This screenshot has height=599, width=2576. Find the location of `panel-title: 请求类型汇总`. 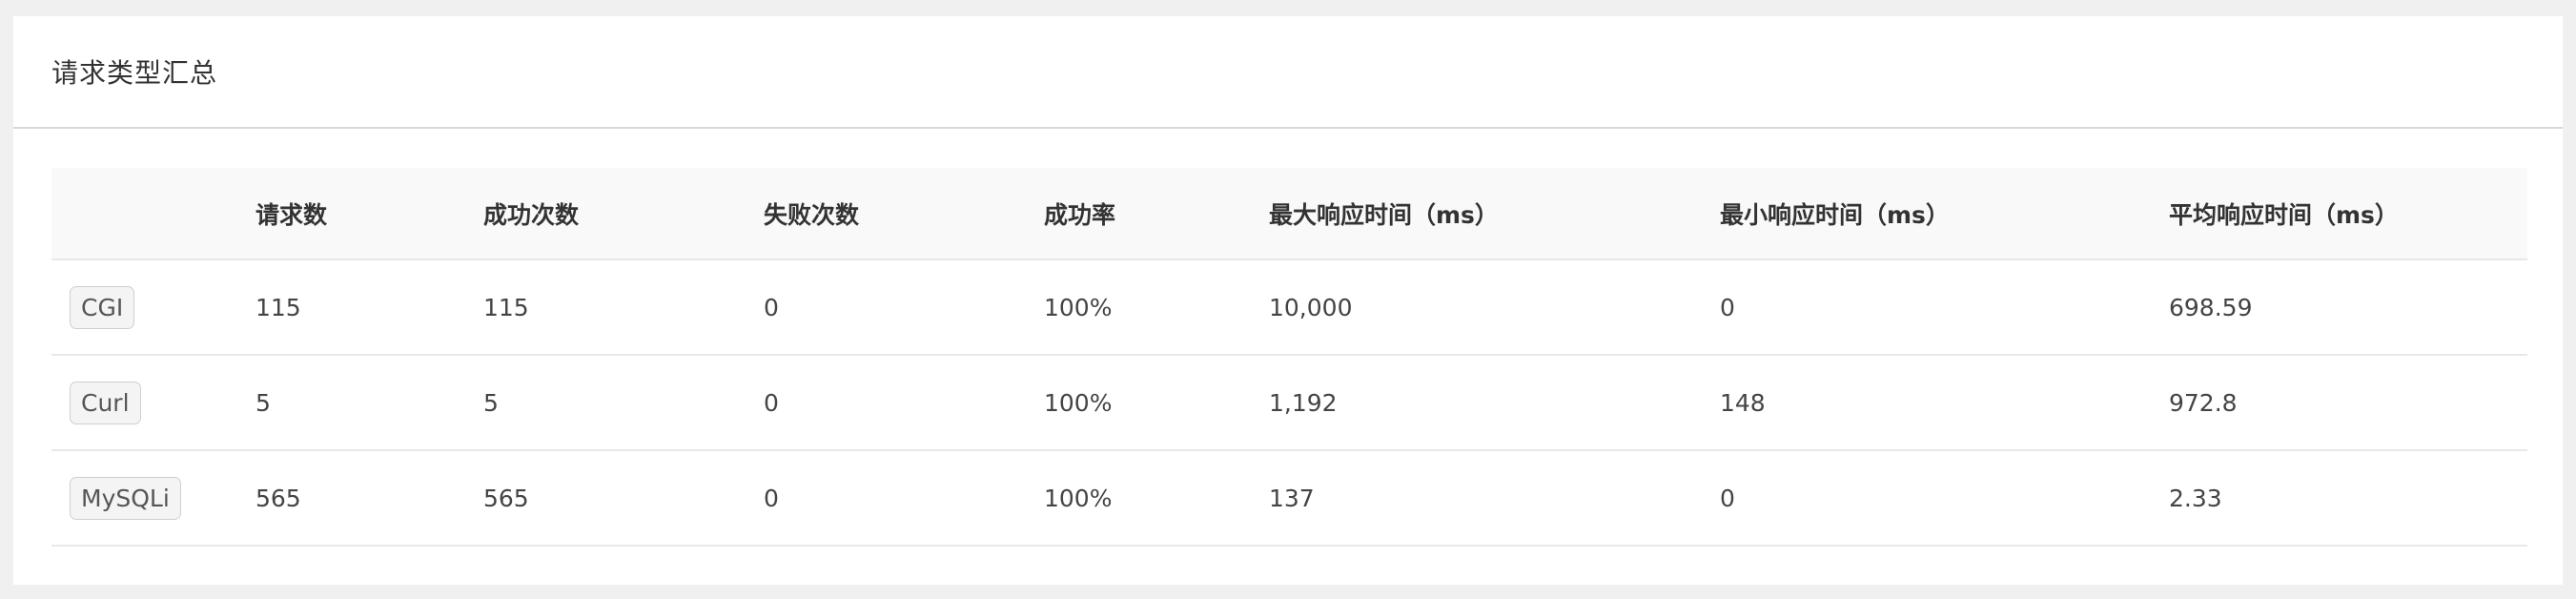

panel-title: 请求类型汇总 is located at coordinates (134, 73).